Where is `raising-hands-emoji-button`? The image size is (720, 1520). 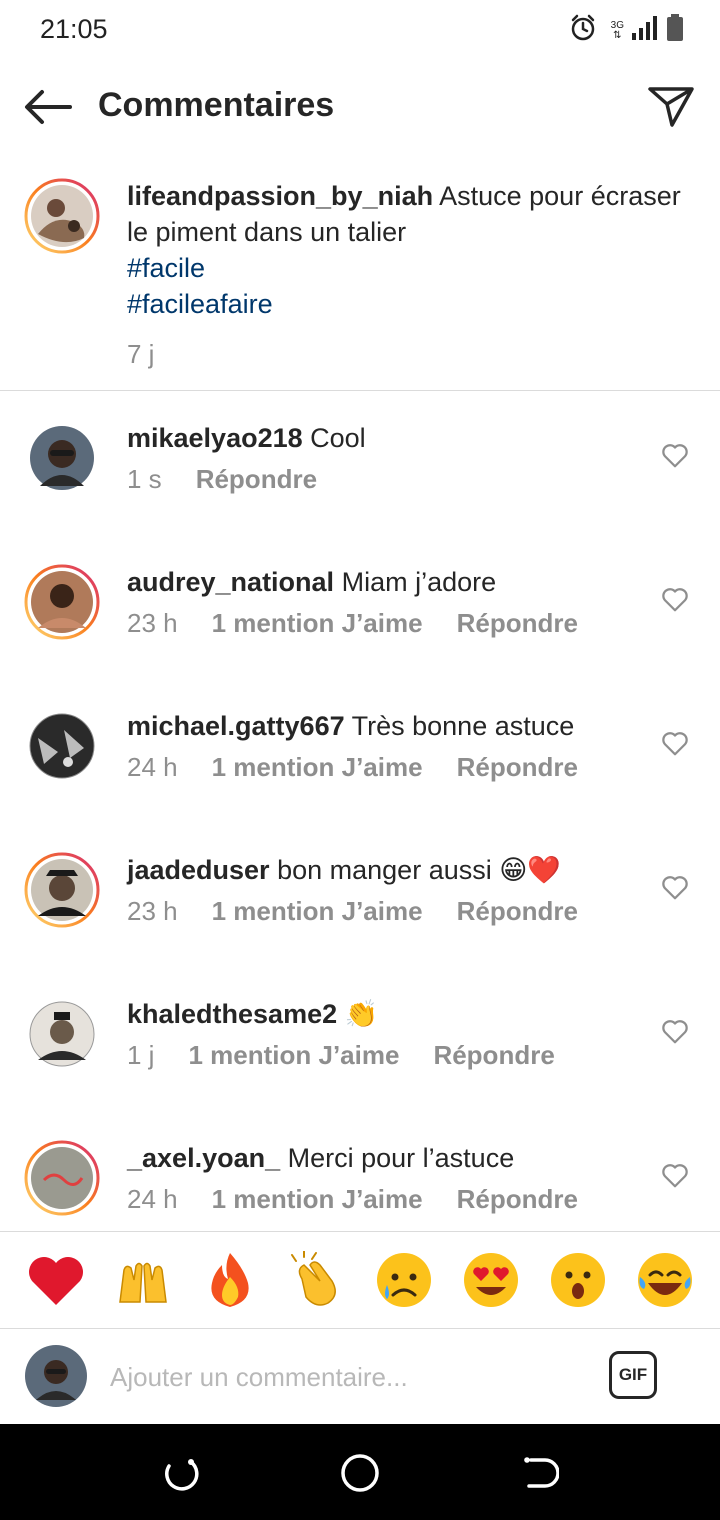 raising-hands-emoji-button is located at coordinates (143, 1280).